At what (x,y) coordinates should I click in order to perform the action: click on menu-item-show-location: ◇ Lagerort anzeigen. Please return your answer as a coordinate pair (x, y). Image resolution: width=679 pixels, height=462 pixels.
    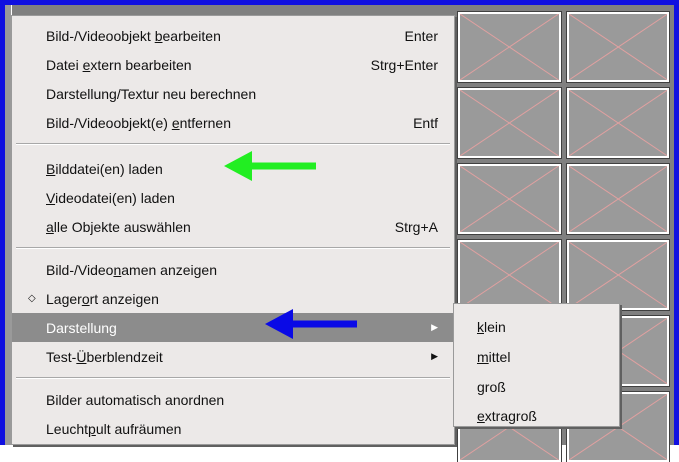
    Looking at the image, I should click on (233, 298).